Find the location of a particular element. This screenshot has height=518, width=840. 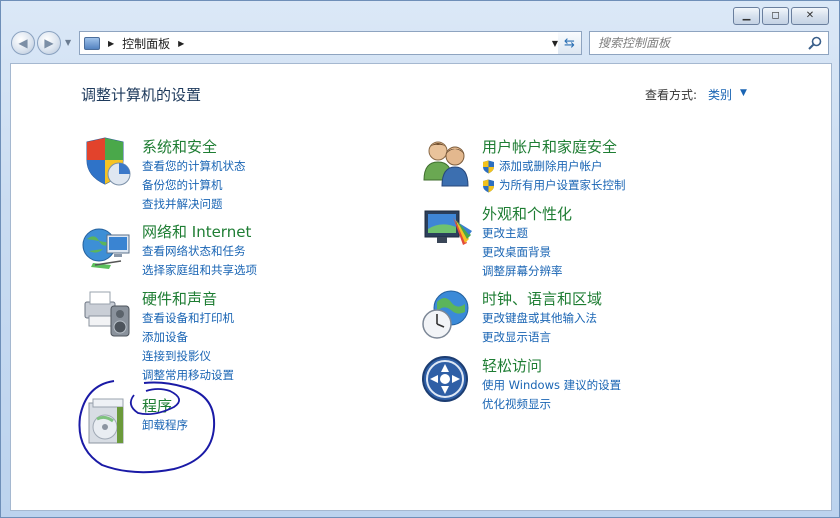

link-devices-printers: 查看设备和打印机 is located at coordinates (188, 318).